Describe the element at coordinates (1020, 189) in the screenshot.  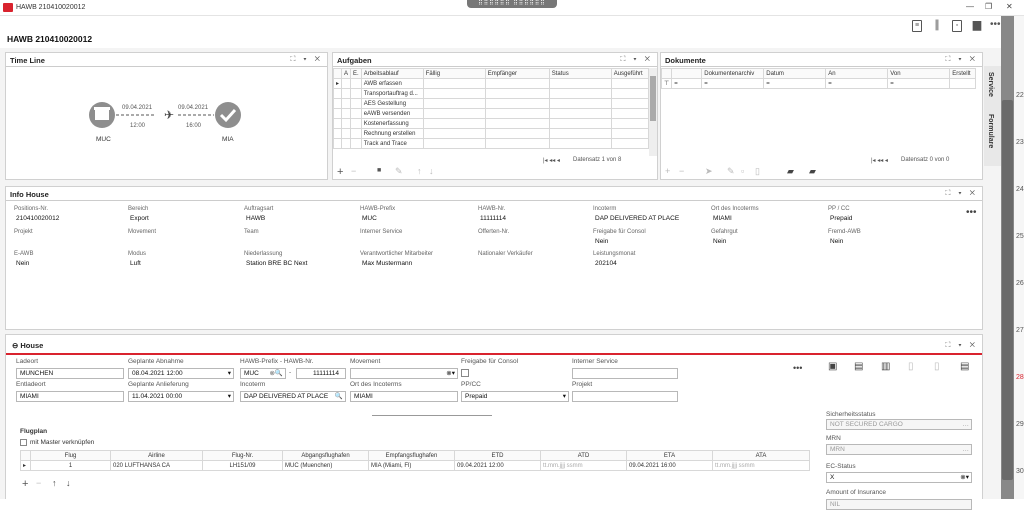
I see `calendar-day: 24` at that location.